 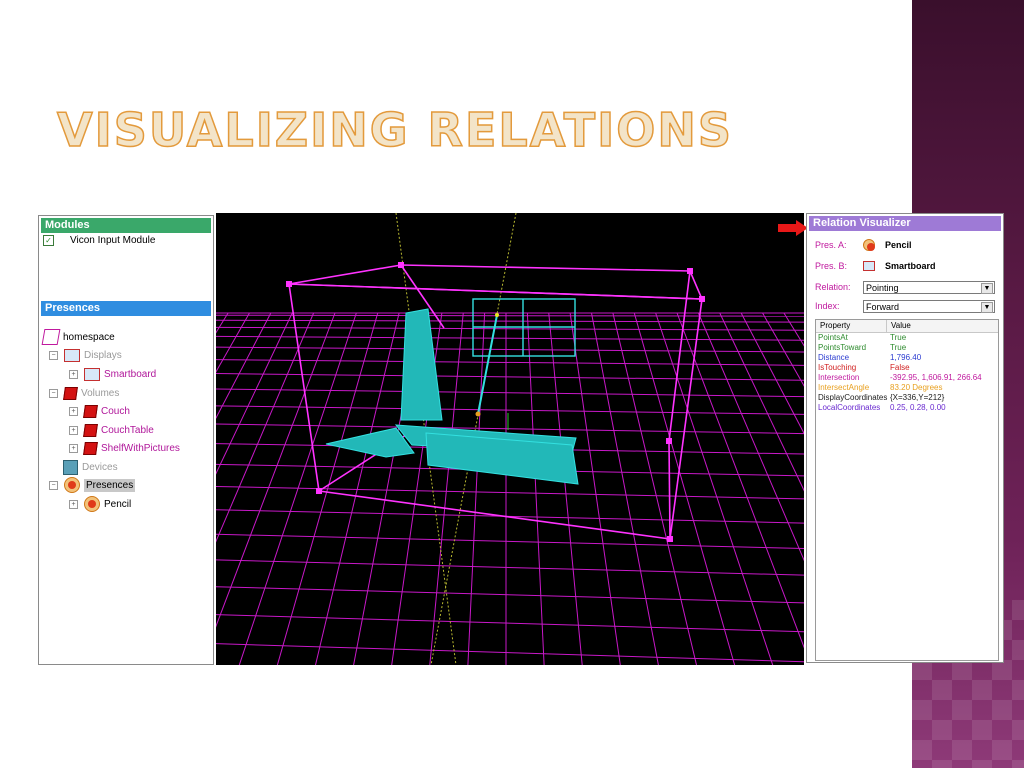 I want to click on ray-endpoint, so click(x=497, y=315).